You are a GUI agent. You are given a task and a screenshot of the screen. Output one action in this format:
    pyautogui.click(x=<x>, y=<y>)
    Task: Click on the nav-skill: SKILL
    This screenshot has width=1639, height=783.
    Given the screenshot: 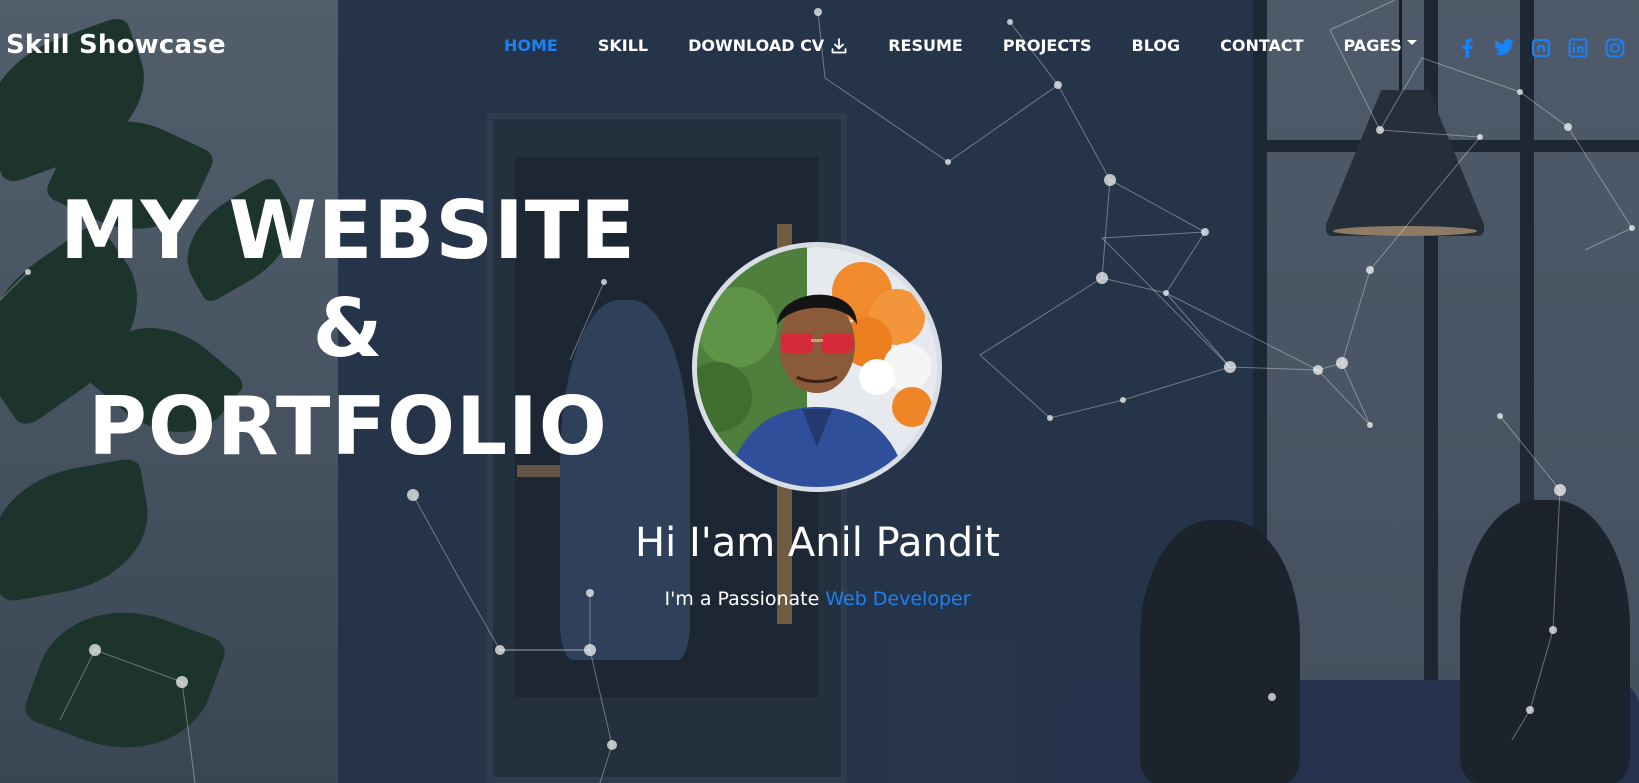 What is the action you would take?
    pyautogui.click(x=623, y=45)
    